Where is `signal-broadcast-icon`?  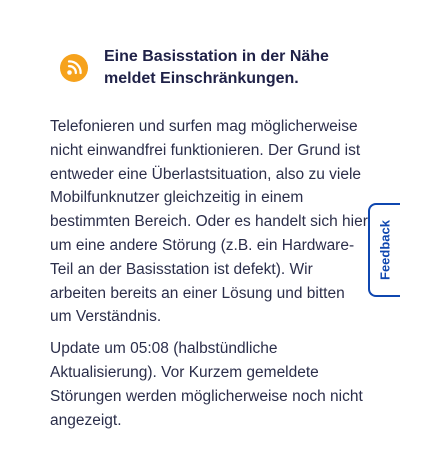
signal-broadcast-icon is located at coordinates (74, 68).